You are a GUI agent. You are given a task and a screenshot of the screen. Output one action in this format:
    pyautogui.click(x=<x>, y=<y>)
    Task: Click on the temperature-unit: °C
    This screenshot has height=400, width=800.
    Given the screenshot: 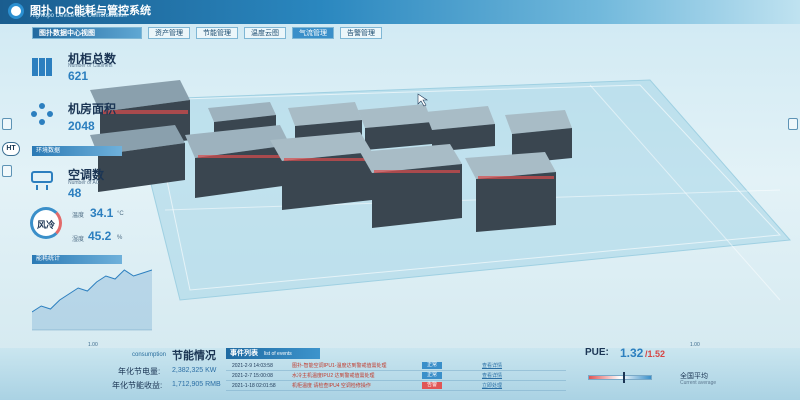 What is the action you would take?
    pyautogui.click(x=120, y=214)
    